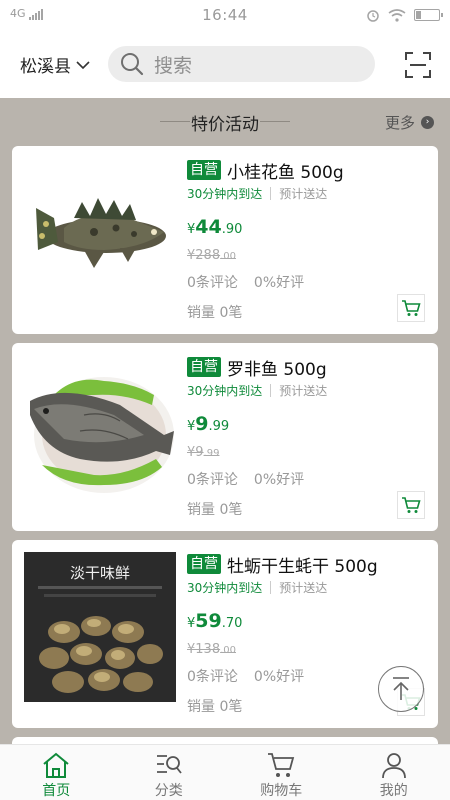 The width and height of the screenshot is (450, 800). What do you see at coordinates (241, 64) in the screenshot?
I see `search-input: 搜索` at bounding box center [241, 64].